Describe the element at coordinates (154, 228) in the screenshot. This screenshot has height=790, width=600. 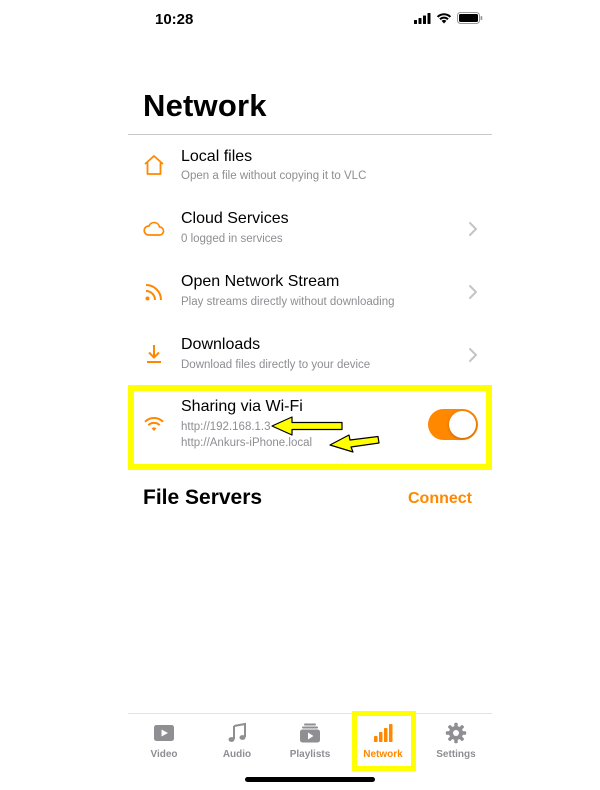
I see `cloud-icon` at that location.